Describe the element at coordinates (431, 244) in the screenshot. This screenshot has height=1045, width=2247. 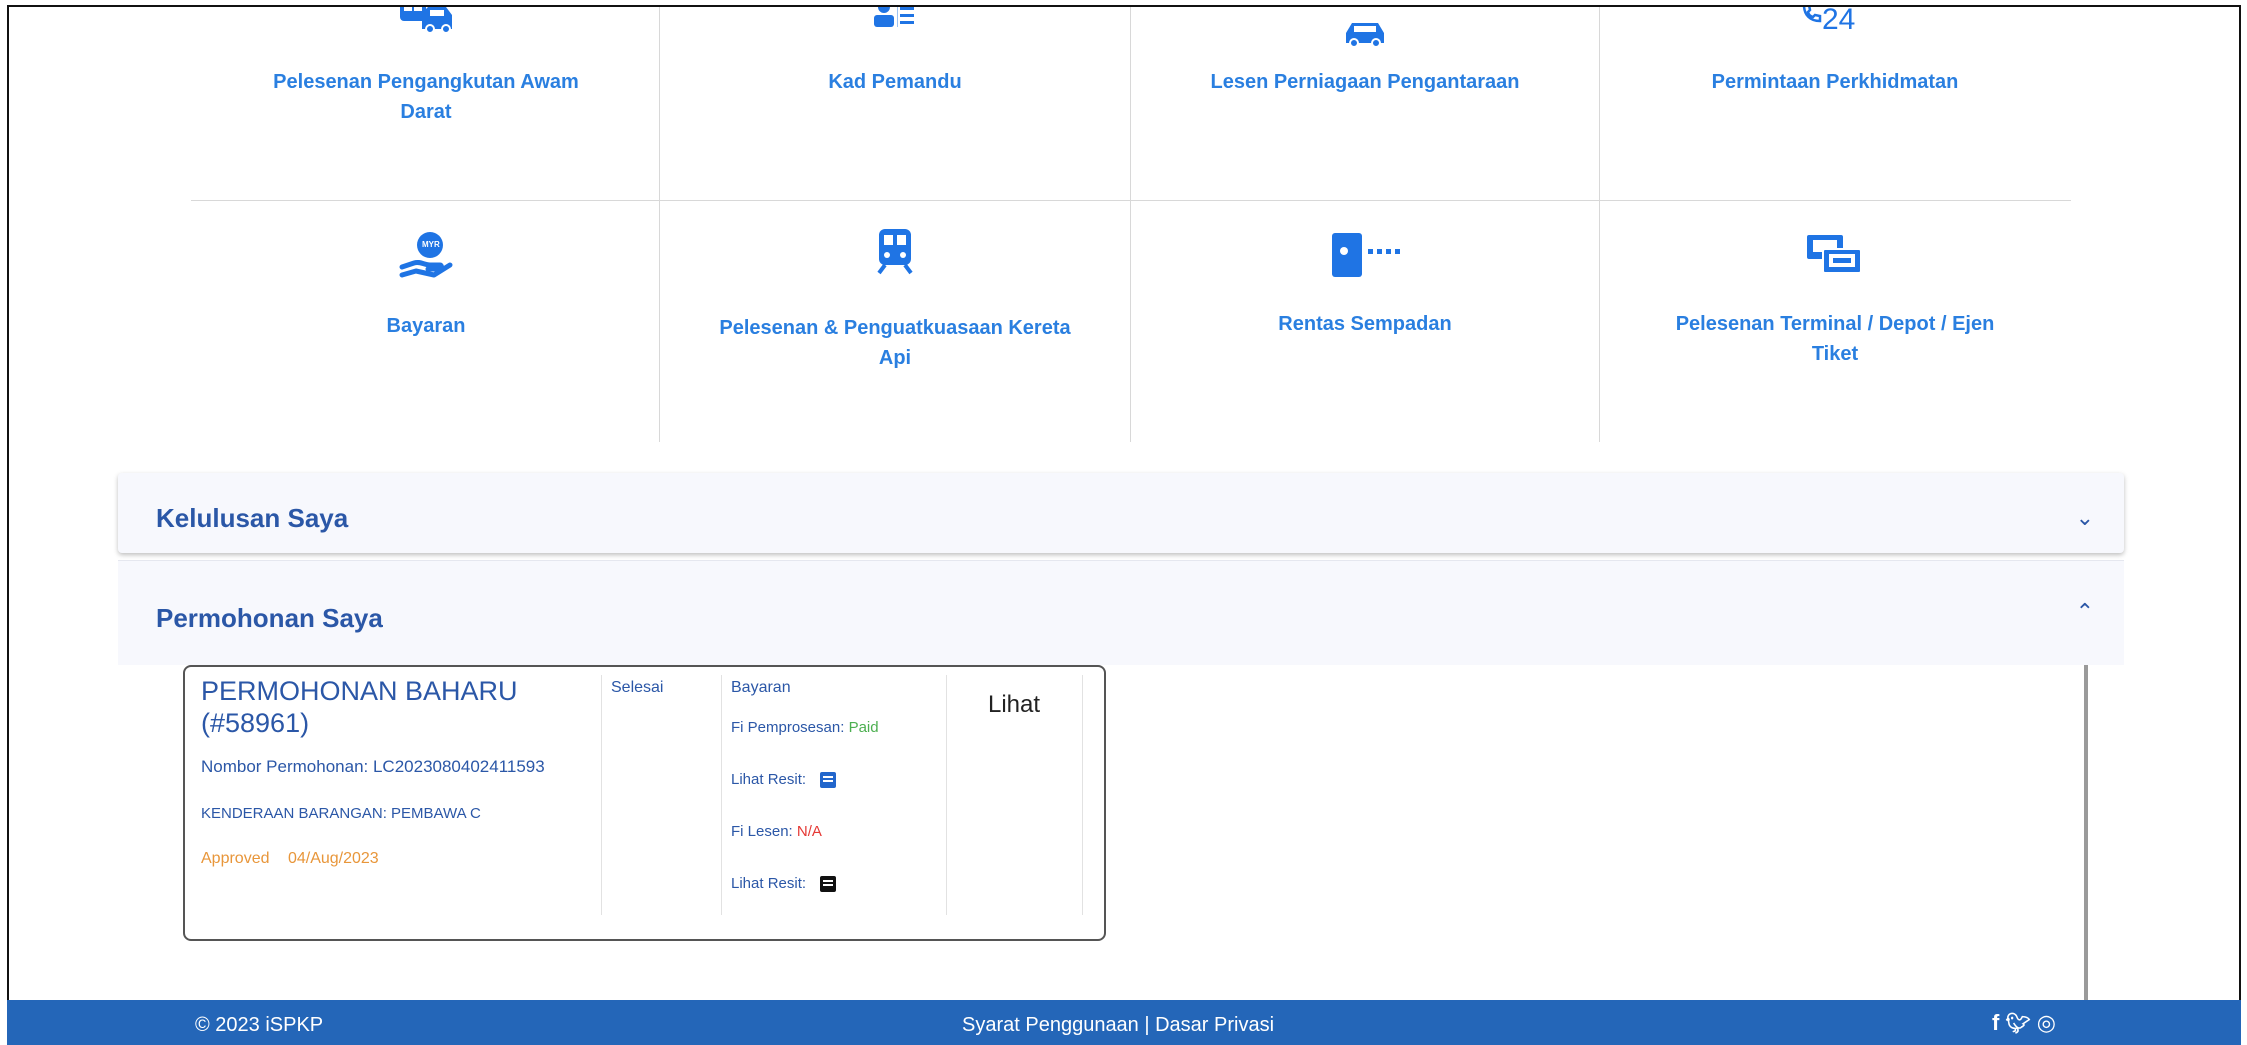
I see `myr-text: MYR` at that location.